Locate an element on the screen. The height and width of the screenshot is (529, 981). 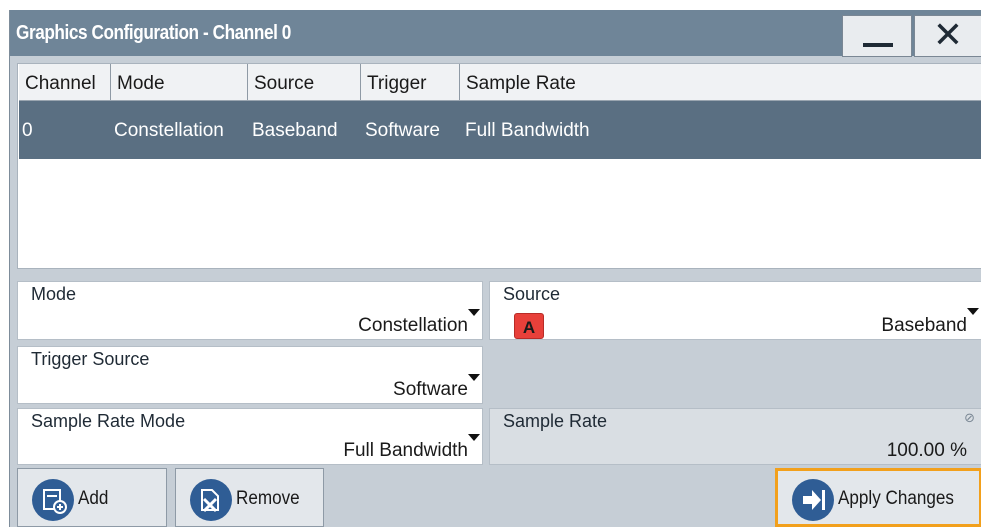
add-button: Add is located at coordinates (92, 497).